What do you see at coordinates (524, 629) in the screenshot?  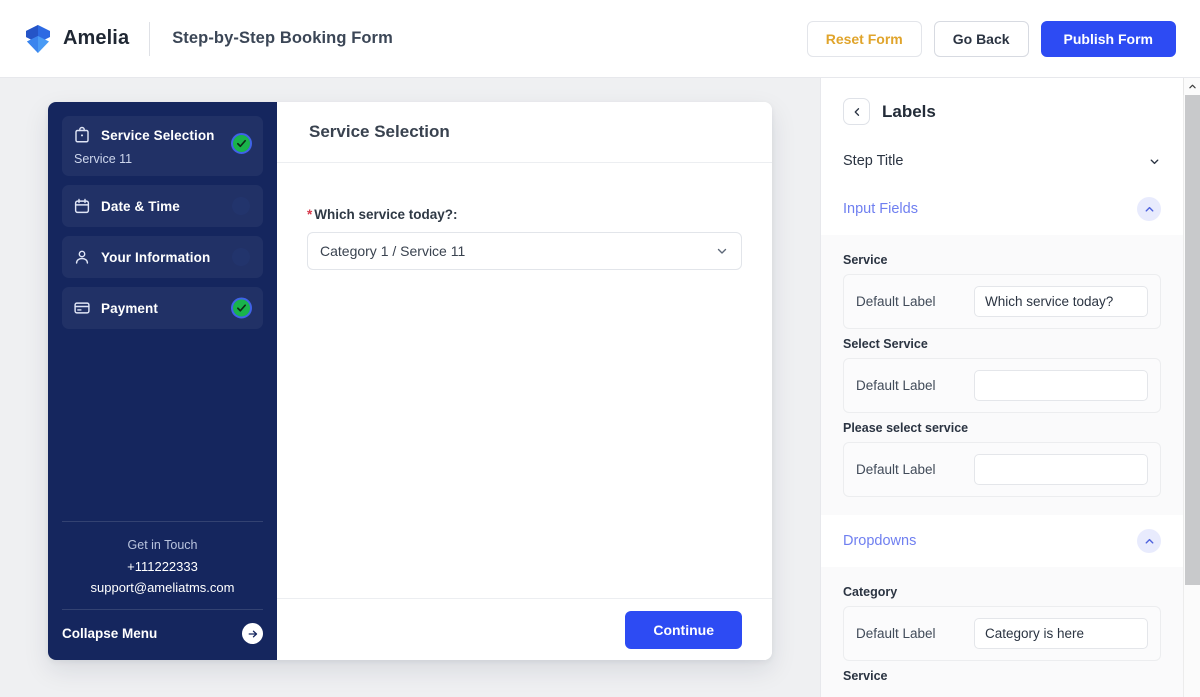 I see `booking-footer: Continue` at bounding box center [524, 629].